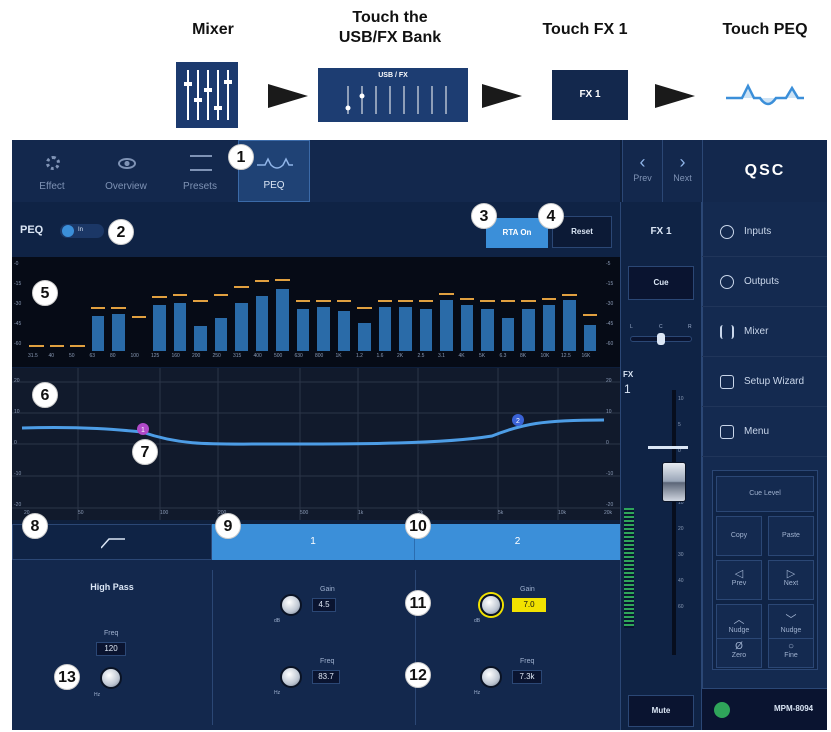 The image size is (831, 732). Describe the element at coordinates (739, 620) in the screenshot. I see `chevron-up-icon: ︿` at that location.